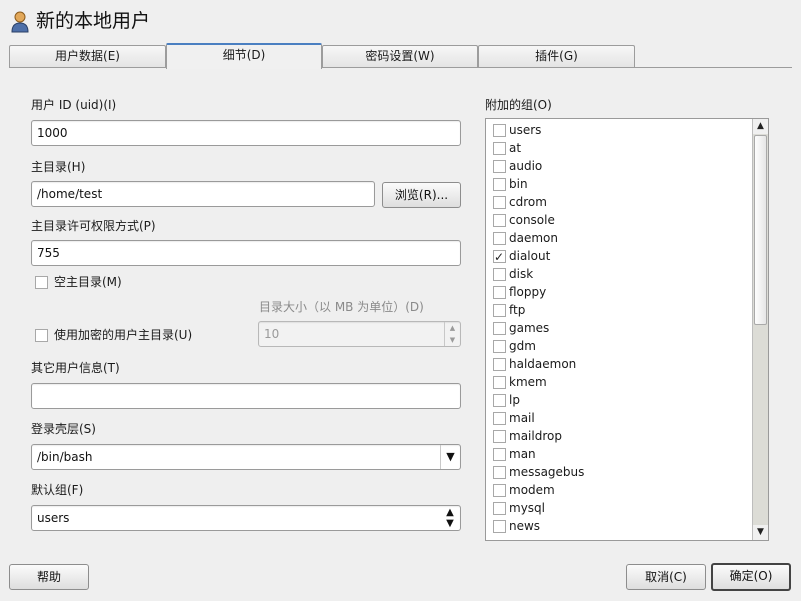  I want to click on group-name: console, so click(532, 220).